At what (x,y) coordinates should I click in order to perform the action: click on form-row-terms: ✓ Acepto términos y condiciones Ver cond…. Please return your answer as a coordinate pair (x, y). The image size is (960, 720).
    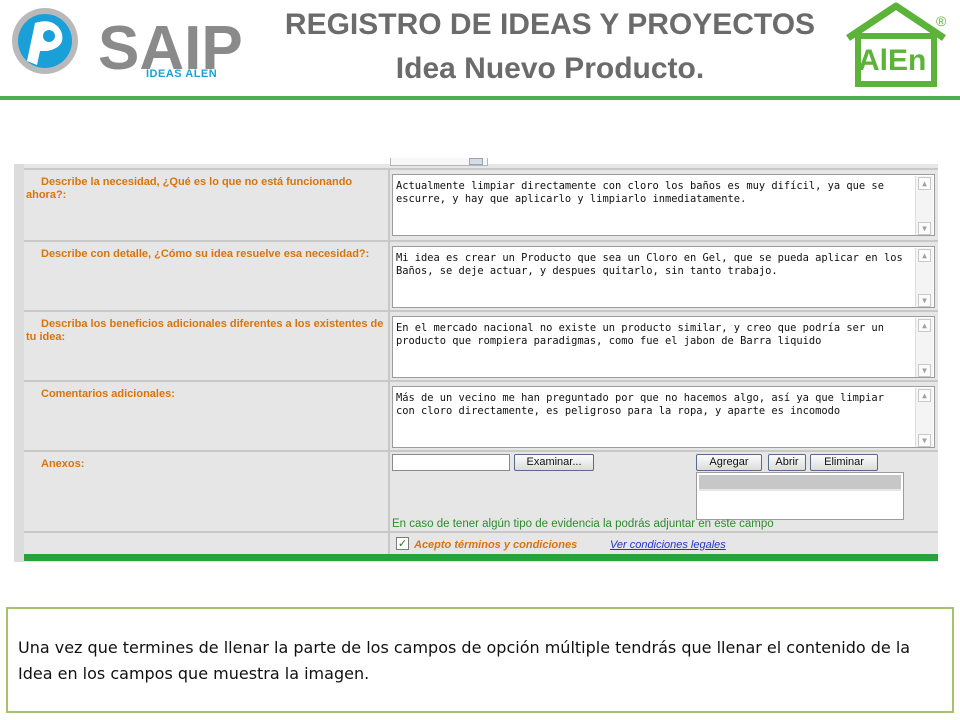
    Looking at the image, I should click on (481, 543).